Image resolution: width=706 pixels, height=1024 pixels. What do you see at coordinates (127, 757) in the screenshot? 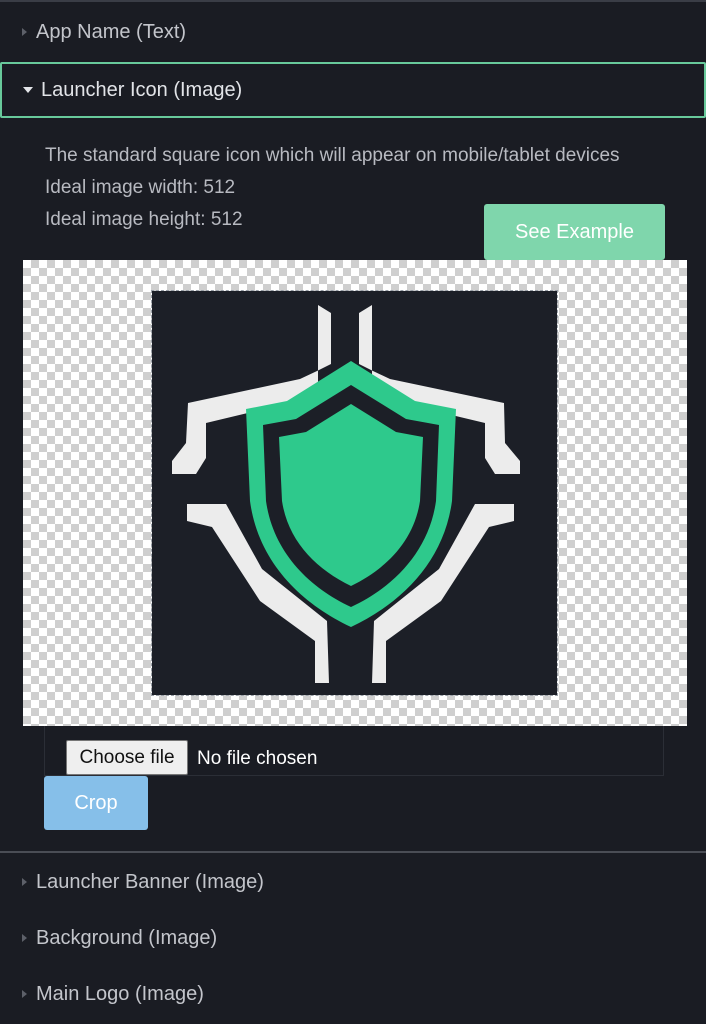
I see `choose-file-button: Choose file` at bounding box center [127, 757].